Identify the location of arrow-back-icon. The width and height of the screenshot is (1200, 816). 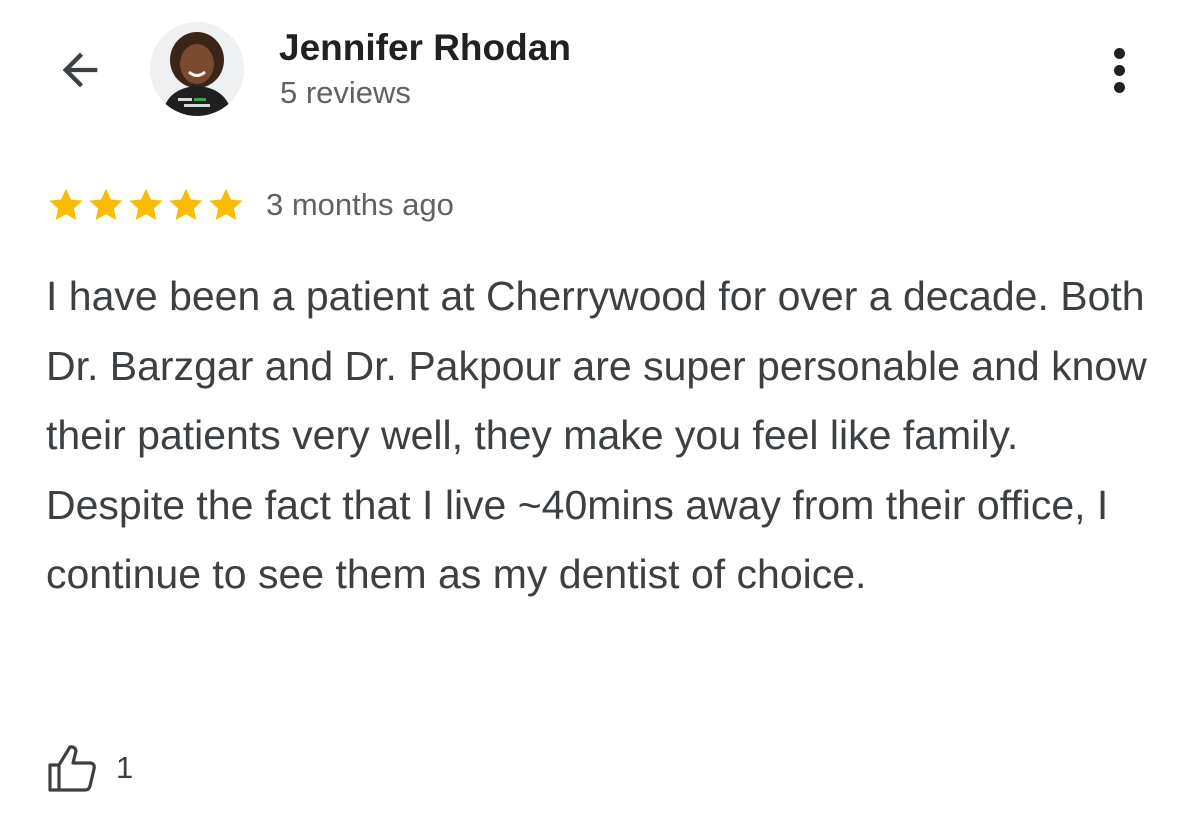
(80, 70).